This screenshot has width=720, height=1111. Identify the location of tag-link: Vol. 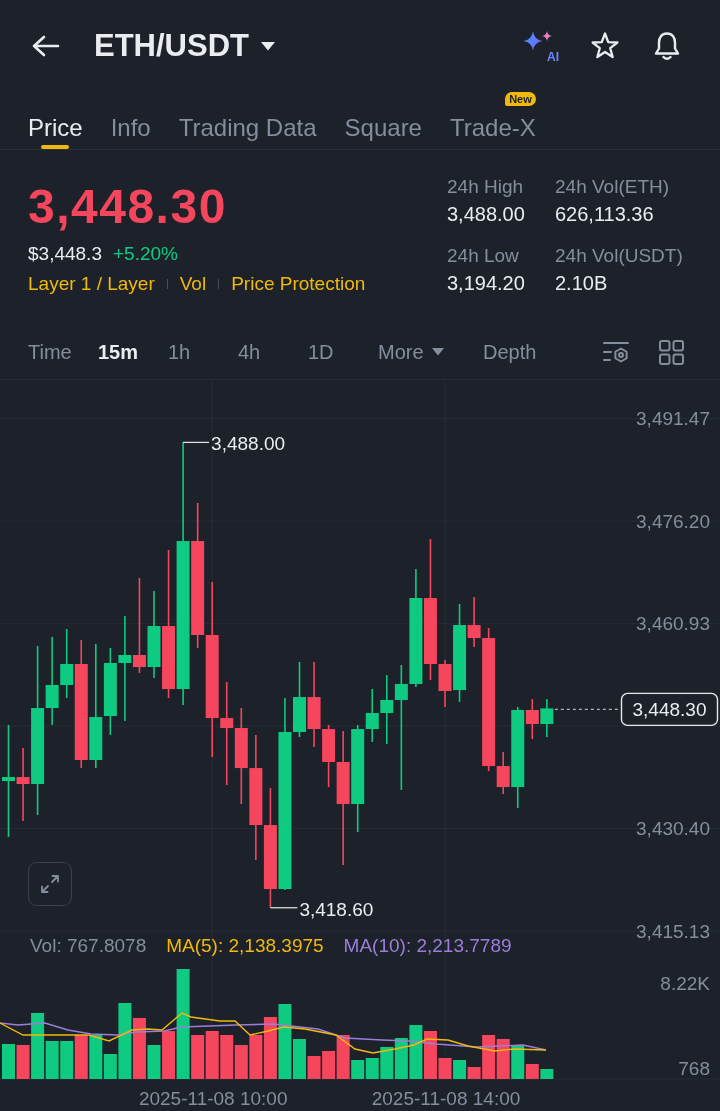
(193, 284).